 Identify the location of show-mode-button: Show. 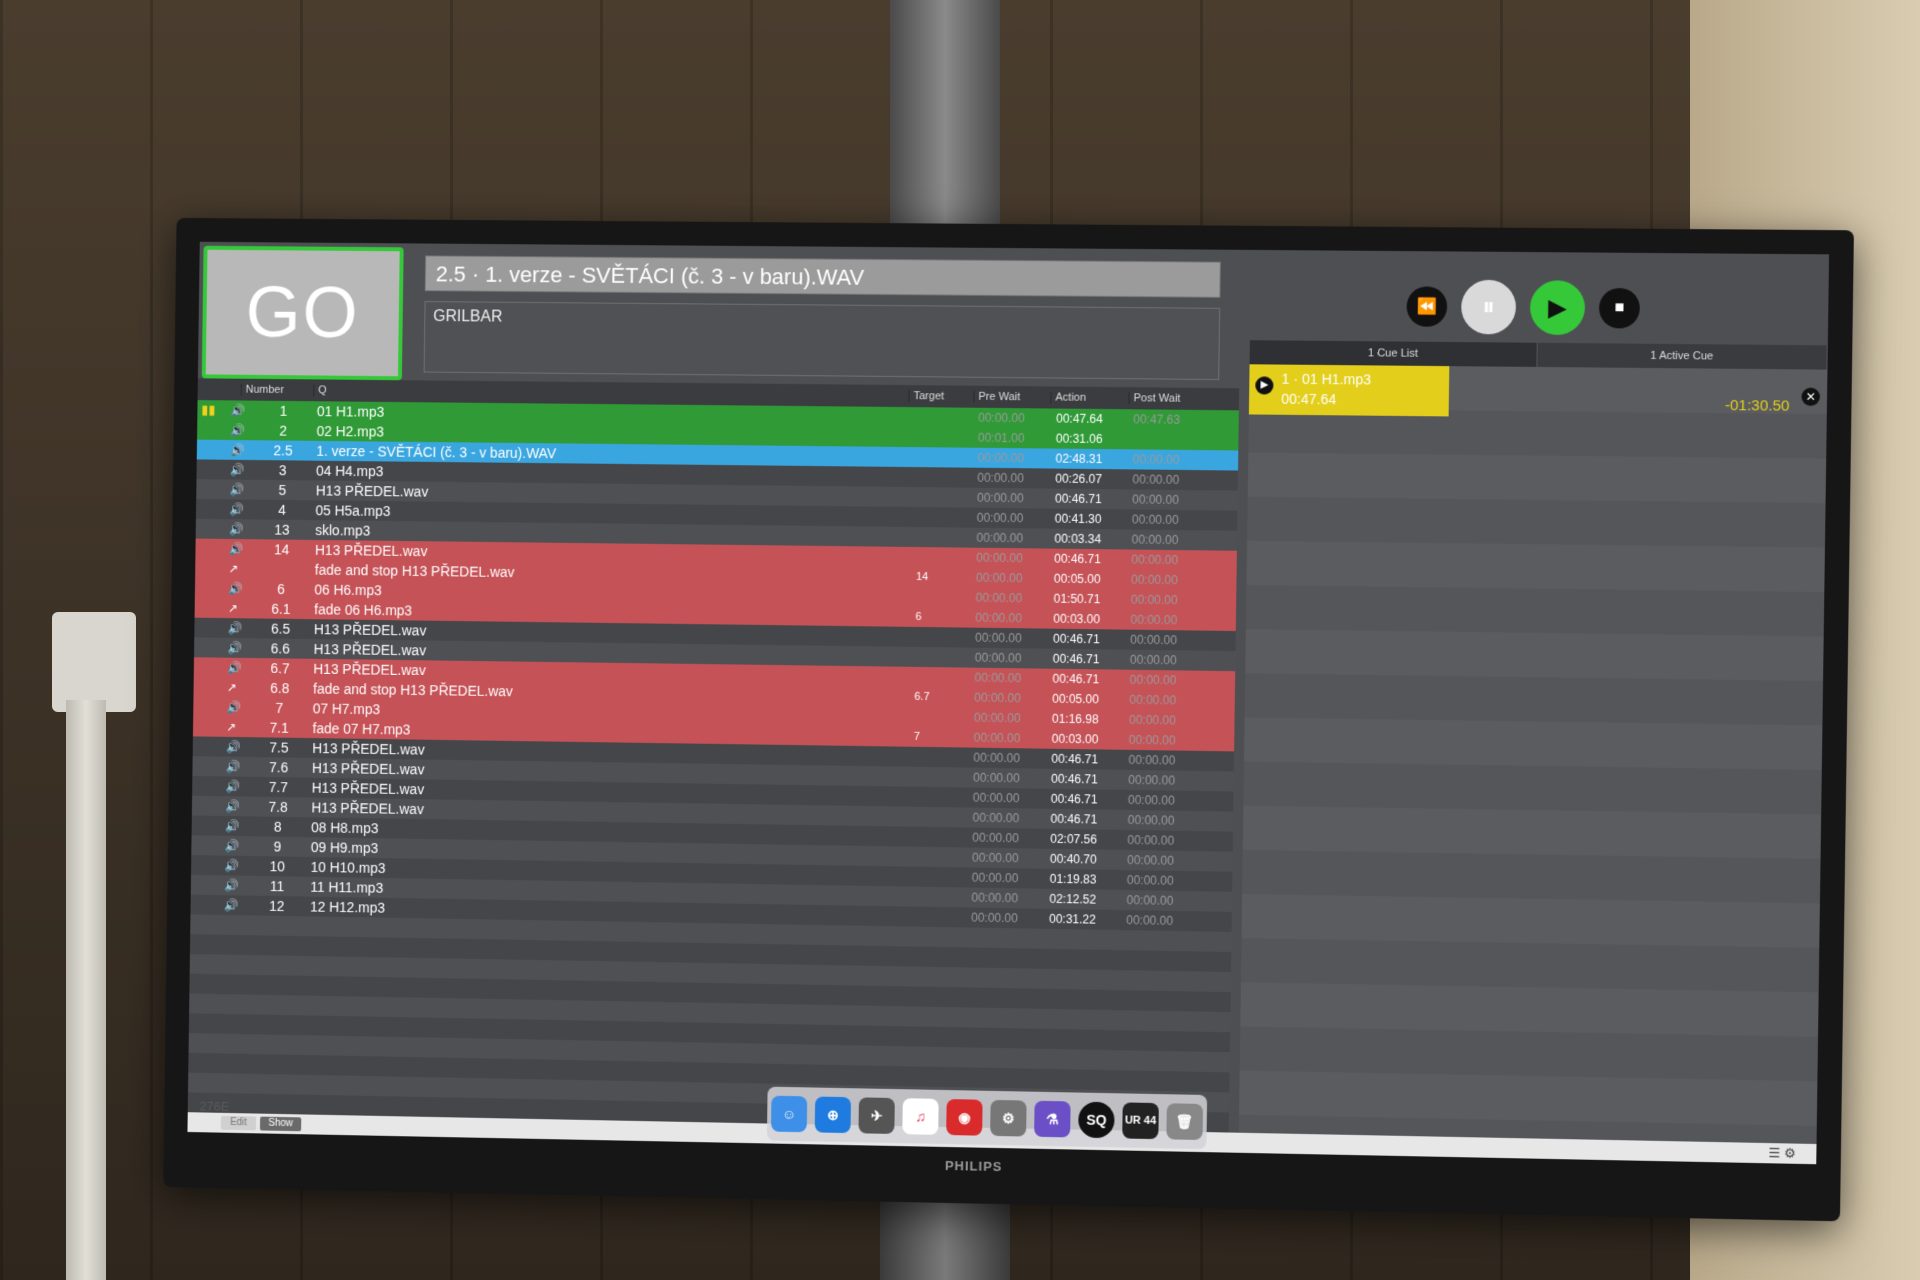
(280, 1124).